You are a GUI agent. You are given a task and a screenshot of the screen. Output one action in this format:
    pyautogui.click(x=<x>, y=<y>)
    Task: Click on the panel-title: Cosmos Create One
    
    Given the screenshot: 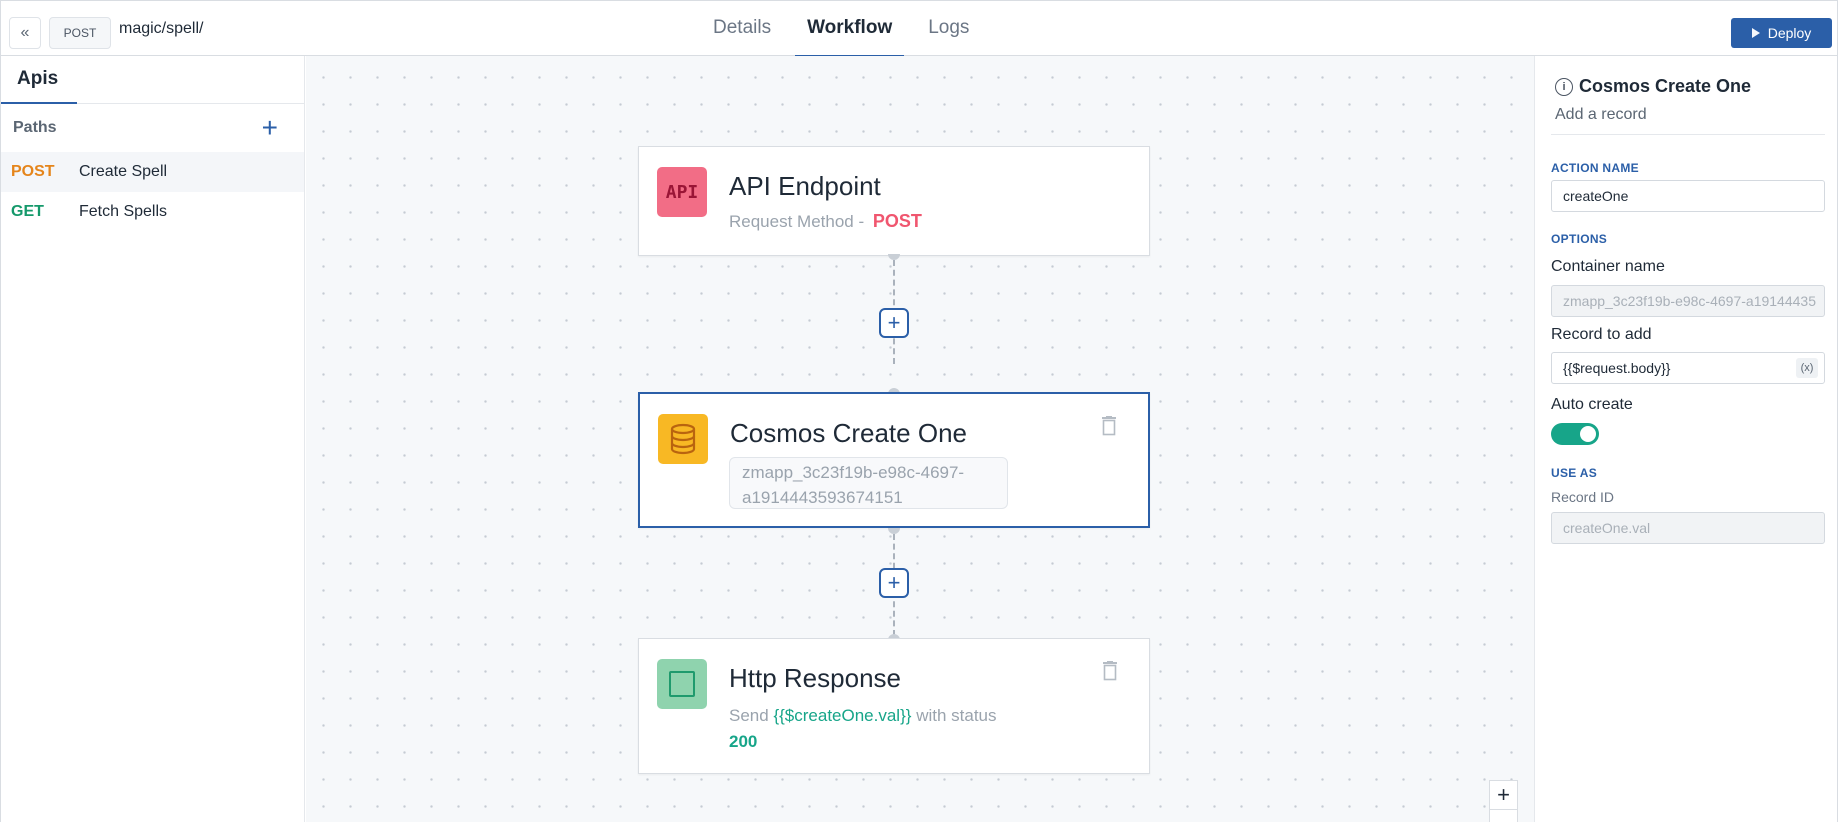 What is the action you would take?
    pyautogui.click(x=1665, y=86)
    